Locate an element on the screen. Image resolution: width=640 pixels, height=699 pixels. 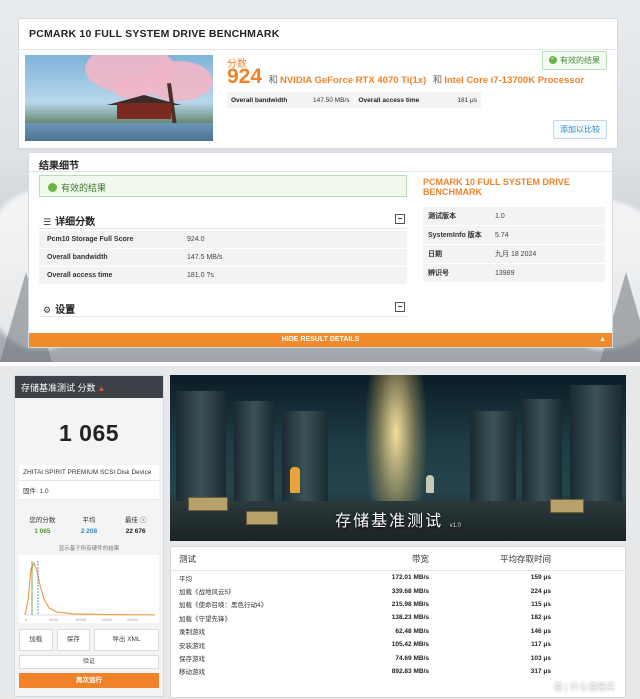
score-distribution-chart: 0 5000 10000 15000 20000 is located at coordinates (89, 589).